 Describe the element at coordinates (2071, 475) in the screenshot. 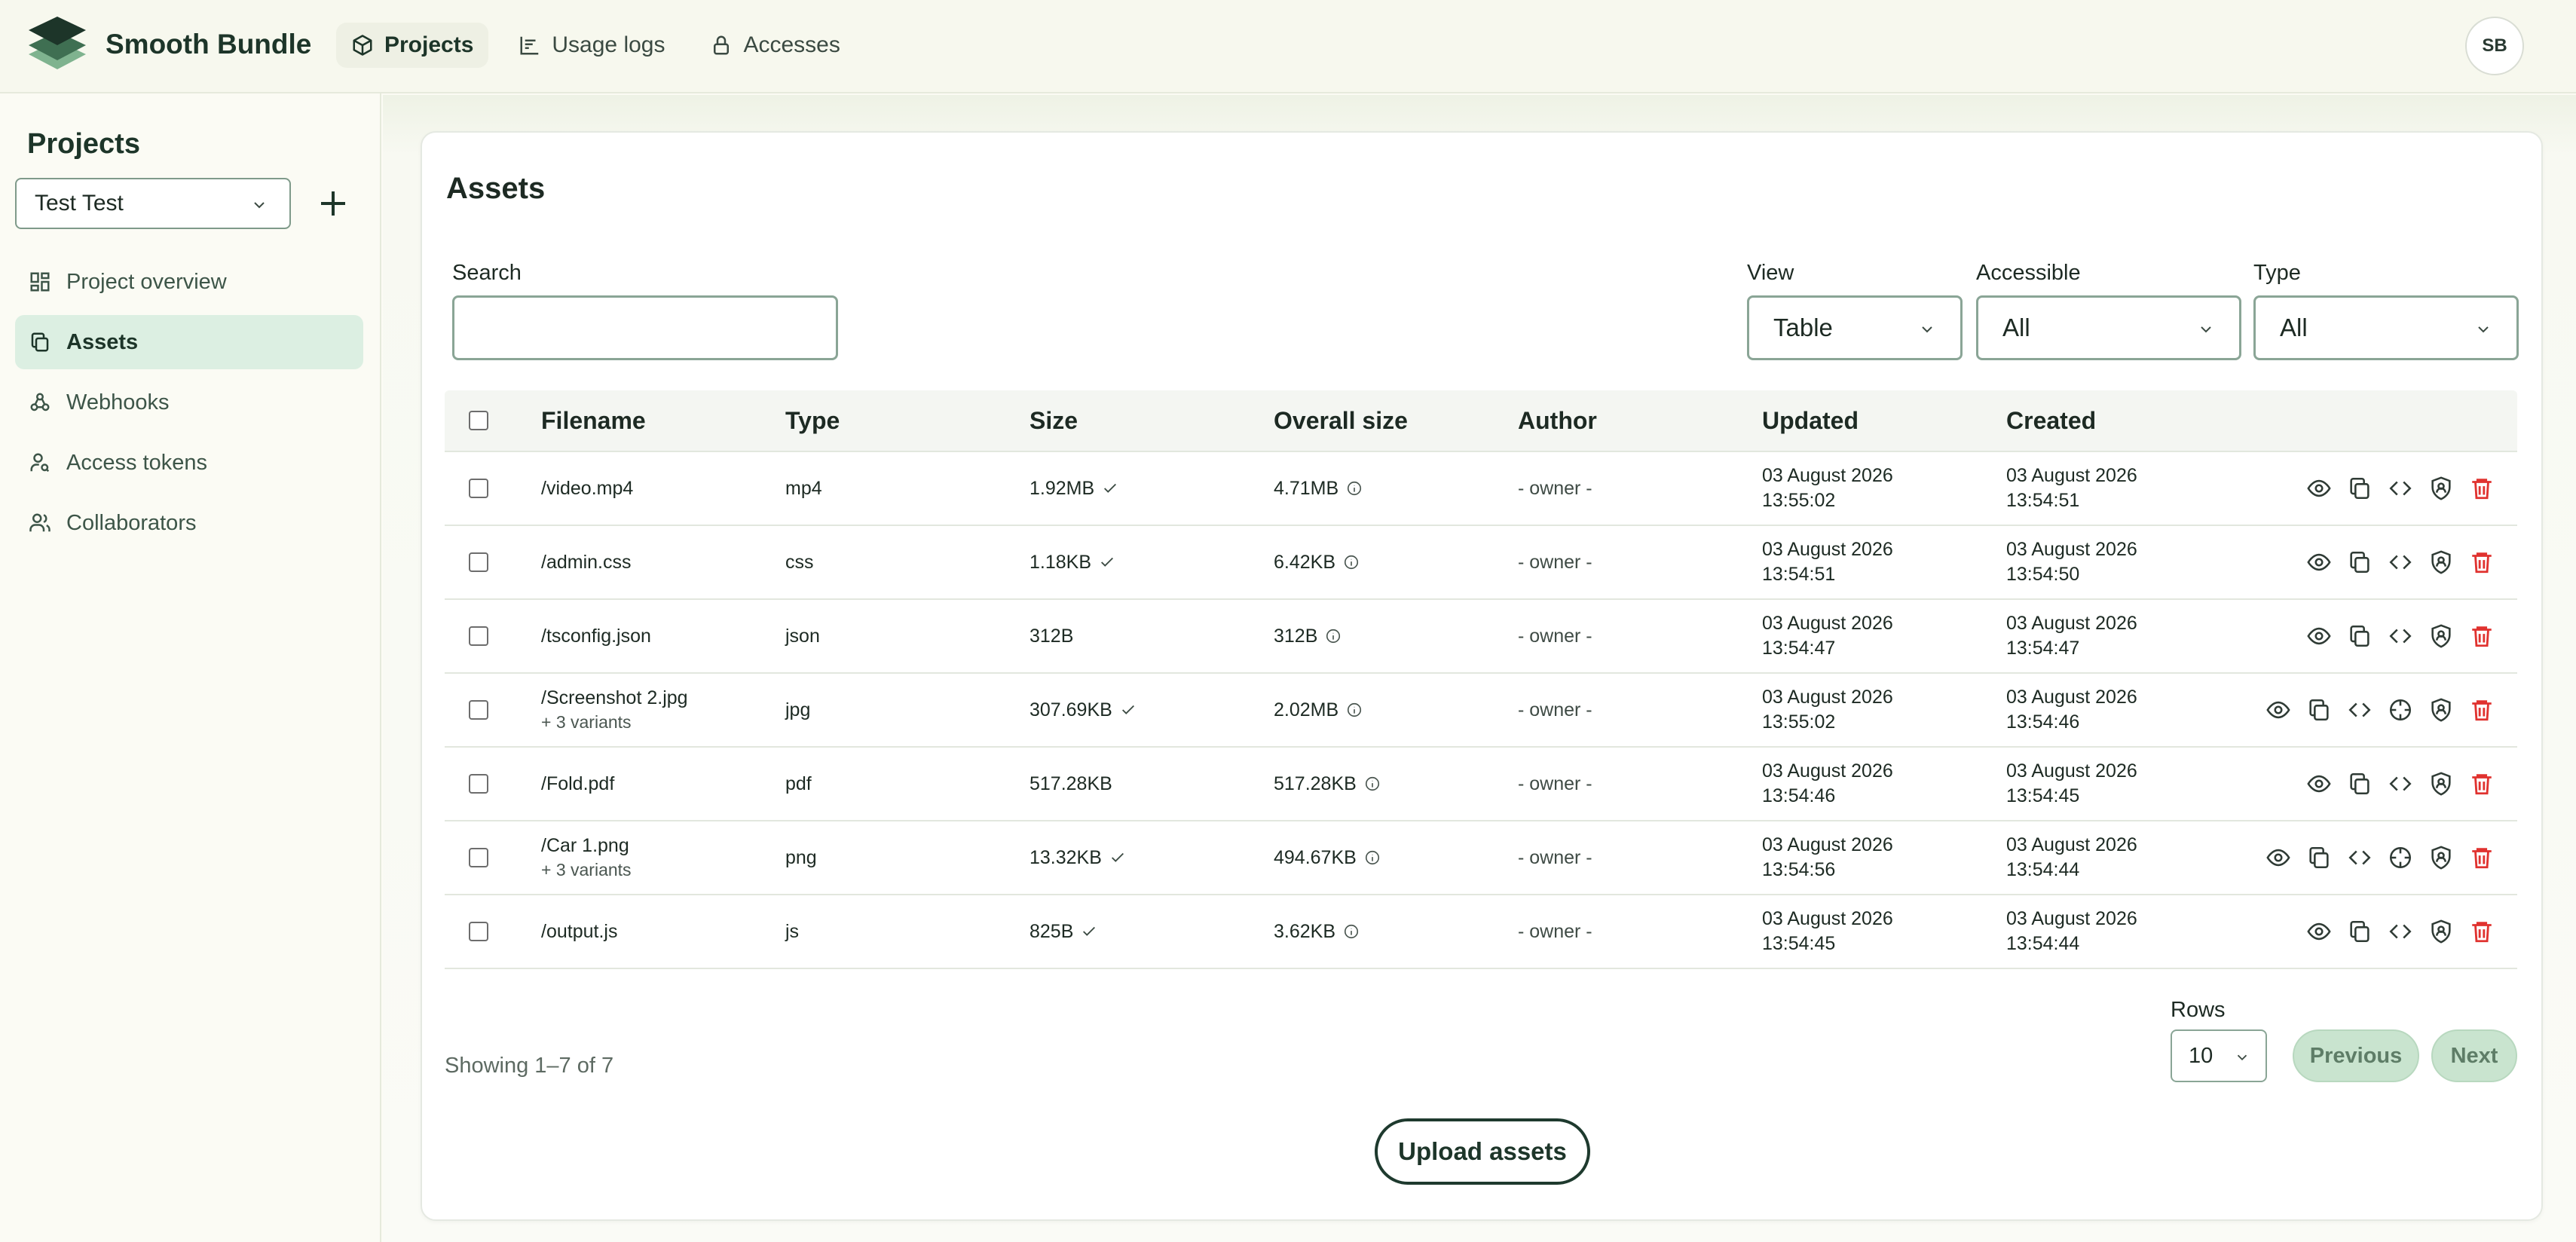

I see `created-date: 03 August 2026` at that location.